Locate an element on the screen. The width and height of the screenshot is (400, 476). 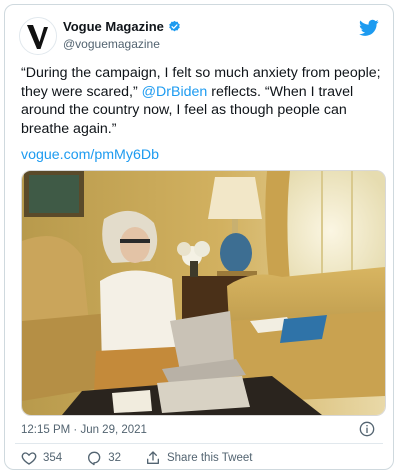
tweet-text-segment: they were scared,” is located at coordinates (81, 91).